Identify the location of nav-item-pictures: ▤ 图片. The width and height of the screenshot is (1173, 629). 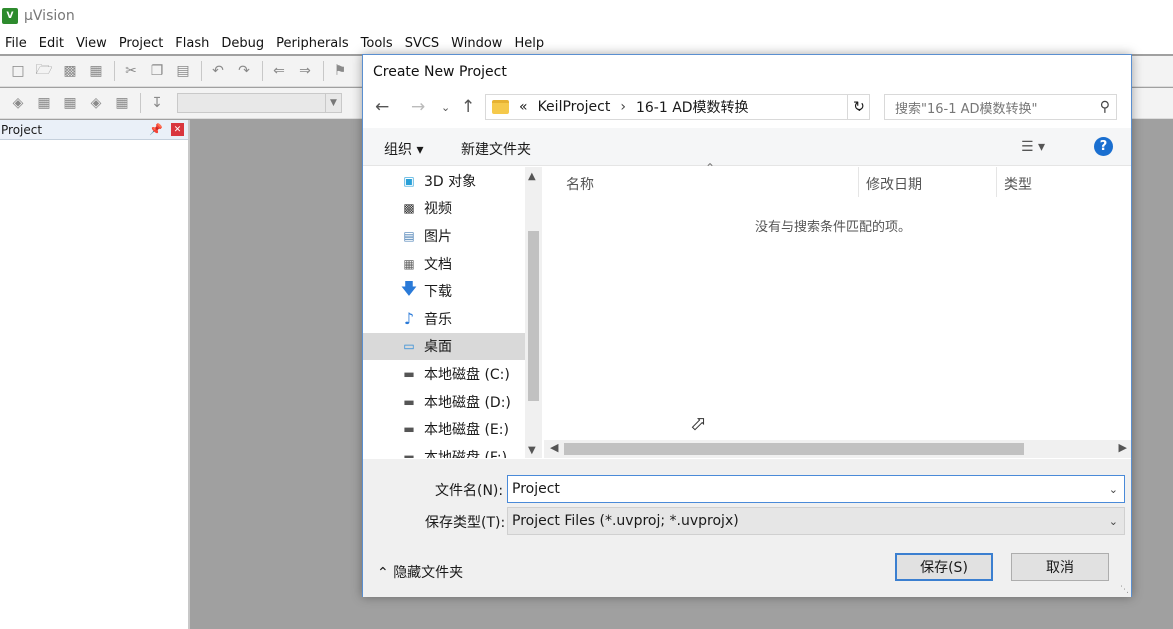
(444, 236).